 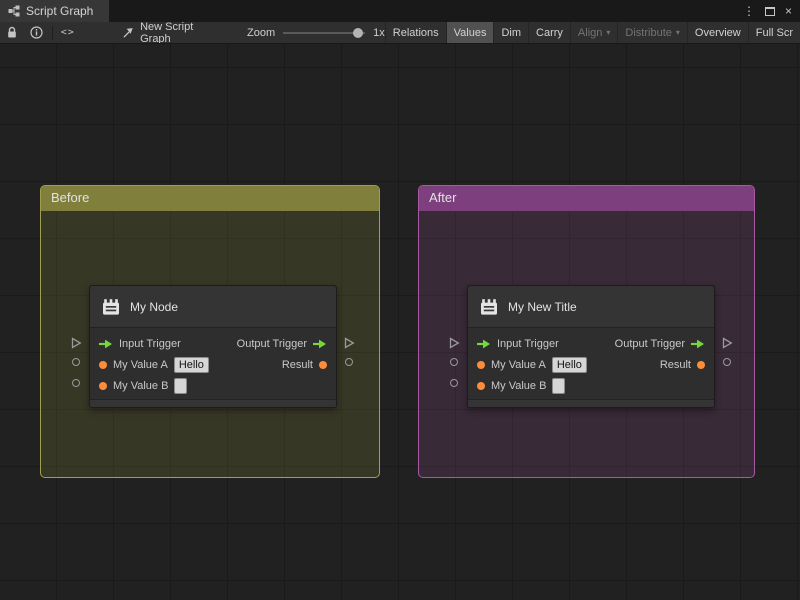 What do you see at coordinates (213, 307) in the screenshot?
I see `node-header: My Node` at bounding box center [213, 307].